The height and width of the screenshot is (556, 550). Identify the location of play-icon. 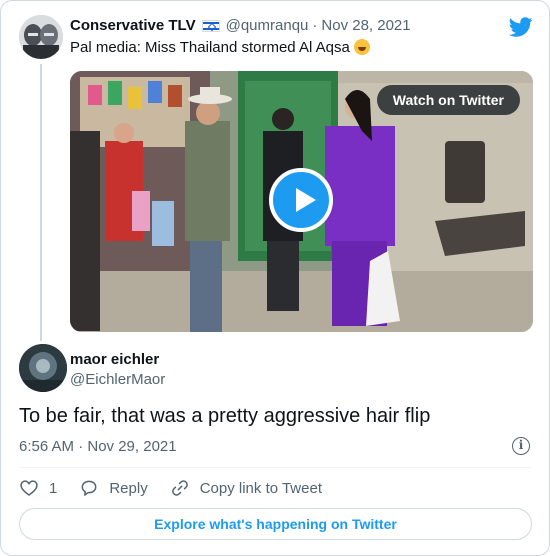
(301, 200).